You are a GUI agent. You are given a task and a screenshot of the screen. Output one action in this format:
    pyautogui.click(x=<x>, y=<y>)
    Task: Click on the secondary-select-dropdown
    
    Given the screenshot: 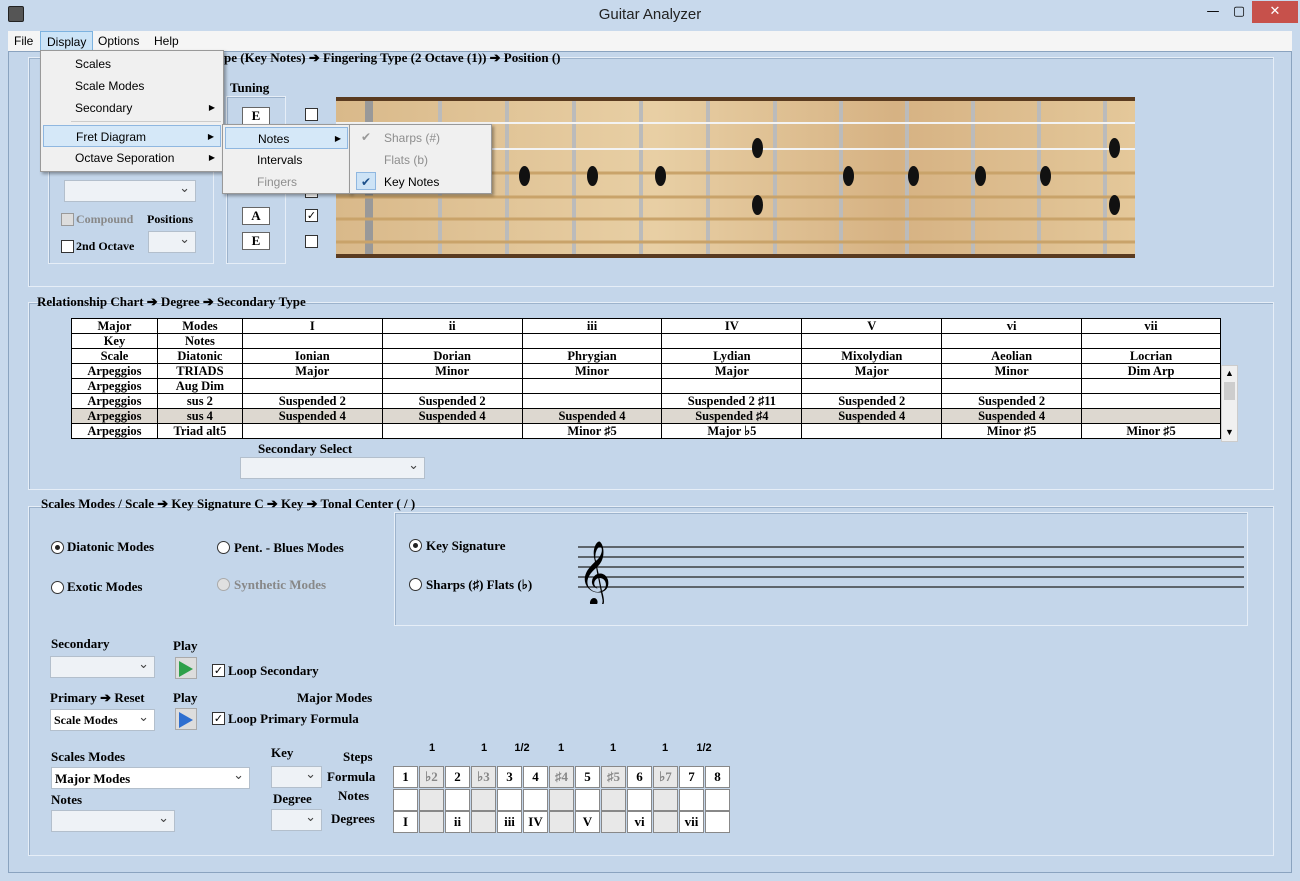 What is the action you would take?
    pyautogui.click(x=332, y=468)
    